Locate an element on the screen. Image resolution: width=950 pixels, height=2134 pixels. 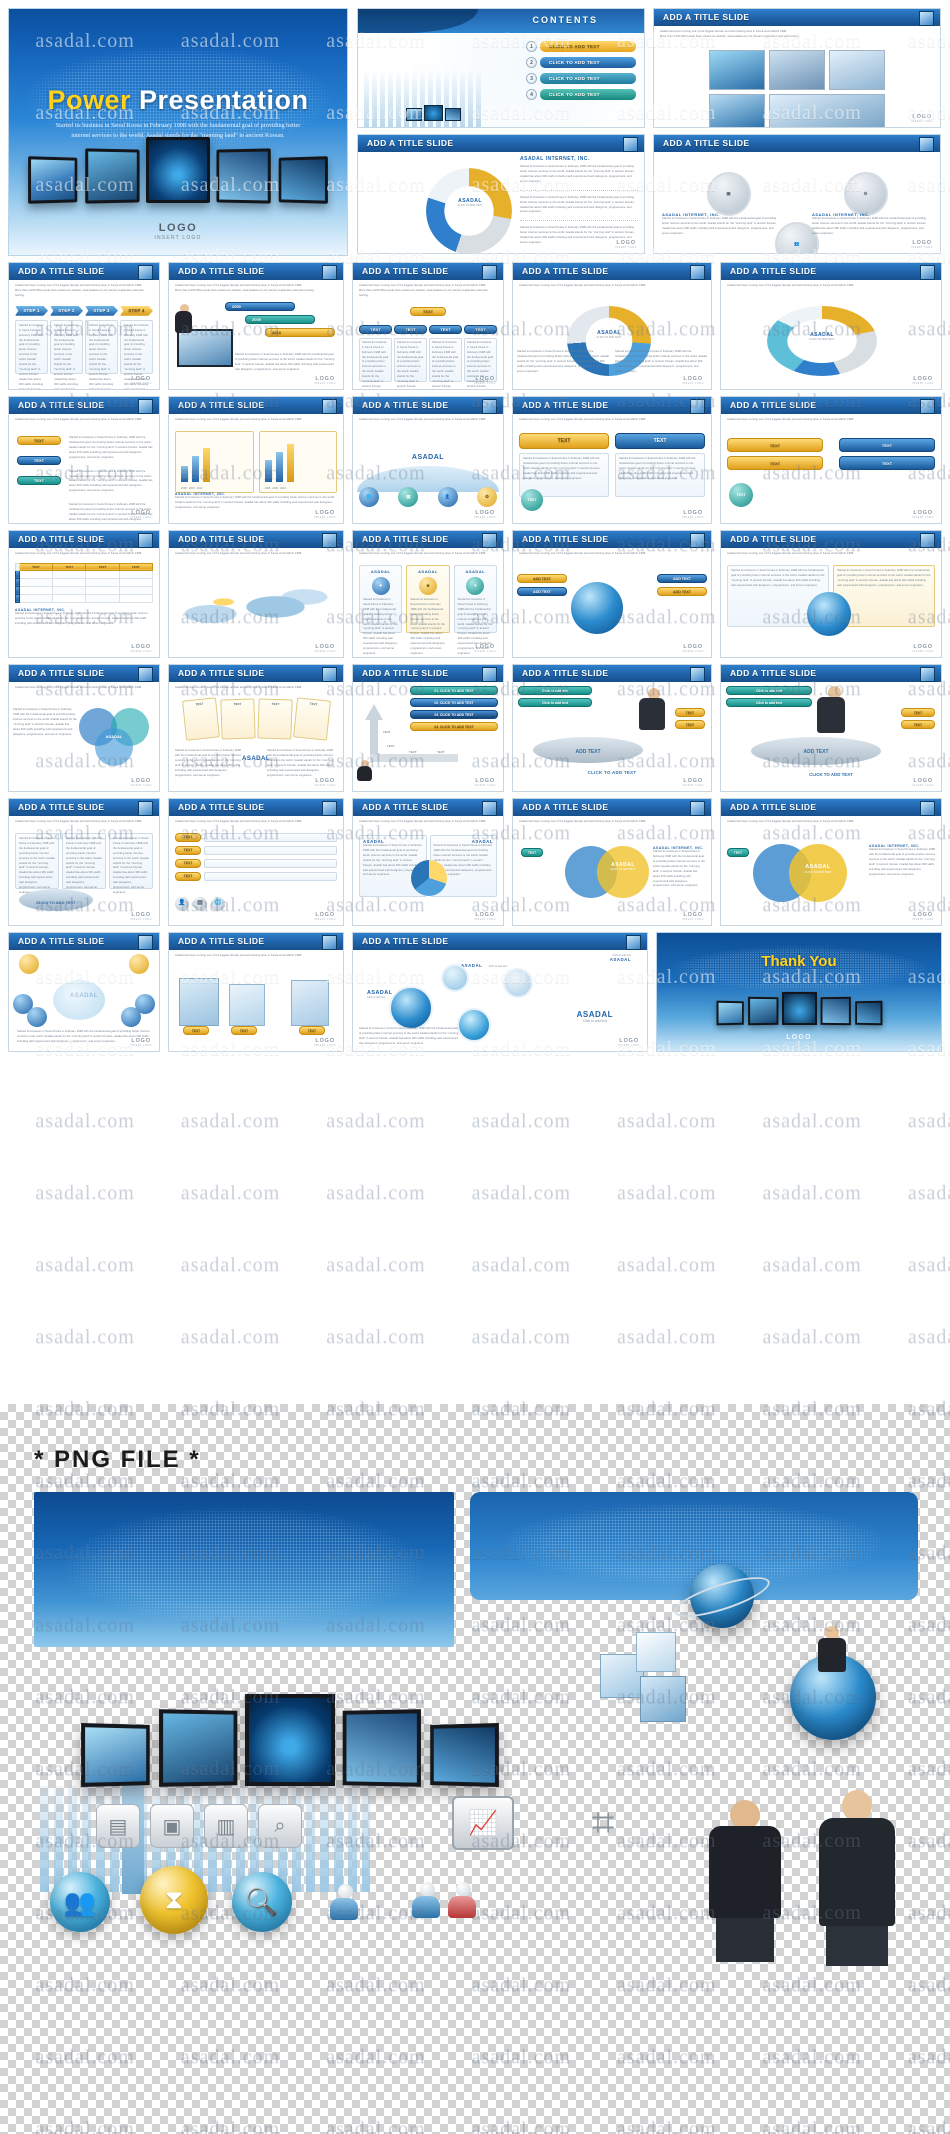
document-icon: ▥ is located at coordinates (226, 1826).